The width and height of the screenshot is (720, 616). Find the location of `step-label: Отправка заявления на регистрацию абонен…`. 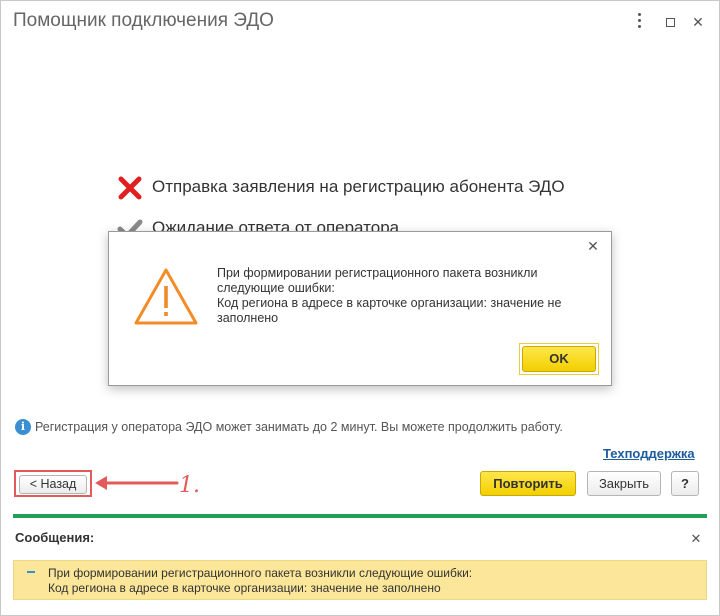

step-label: Отправка заявления на регистрацию абонен… is located at coordinates (358, 186).